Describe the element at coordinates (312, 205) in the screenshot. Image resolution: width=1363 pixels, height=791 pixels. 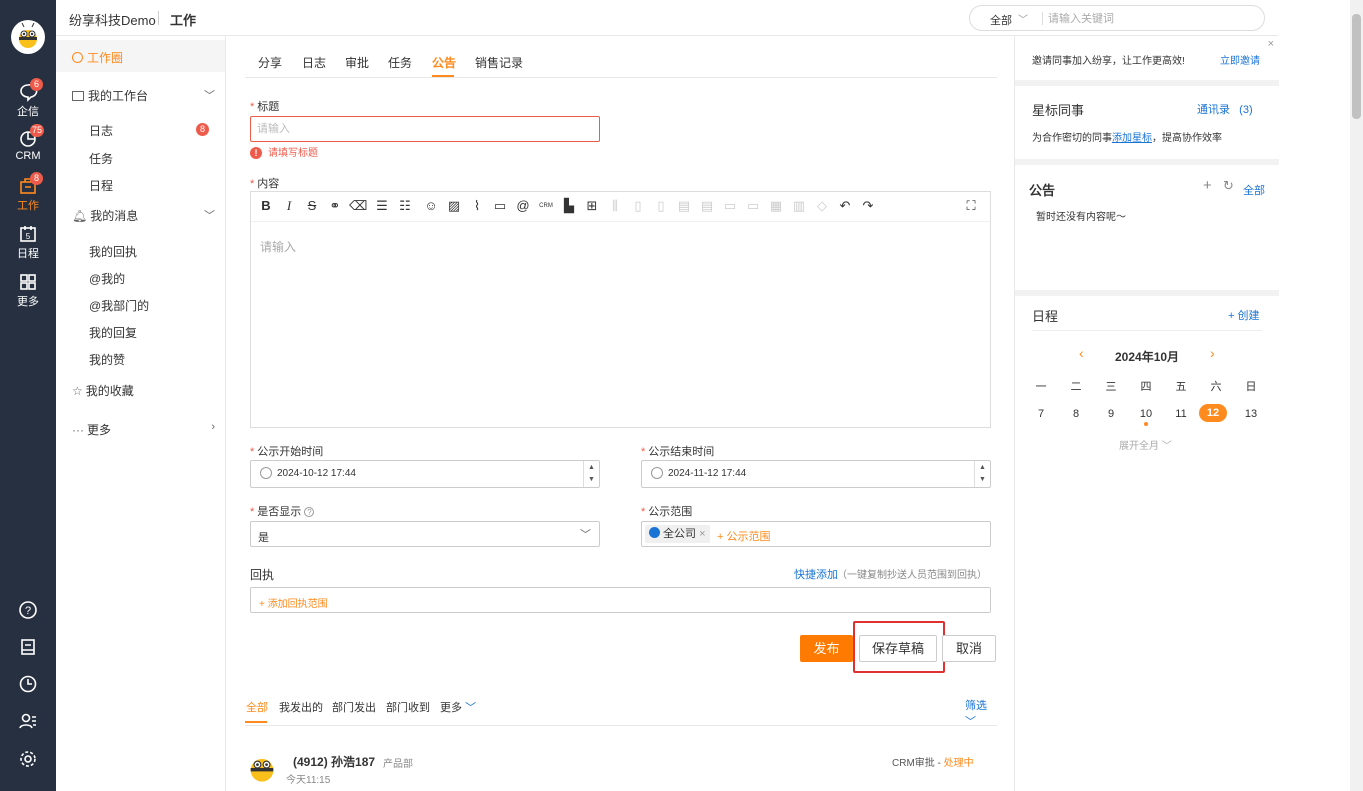
I see `strikethrough-icon: S` at that location.